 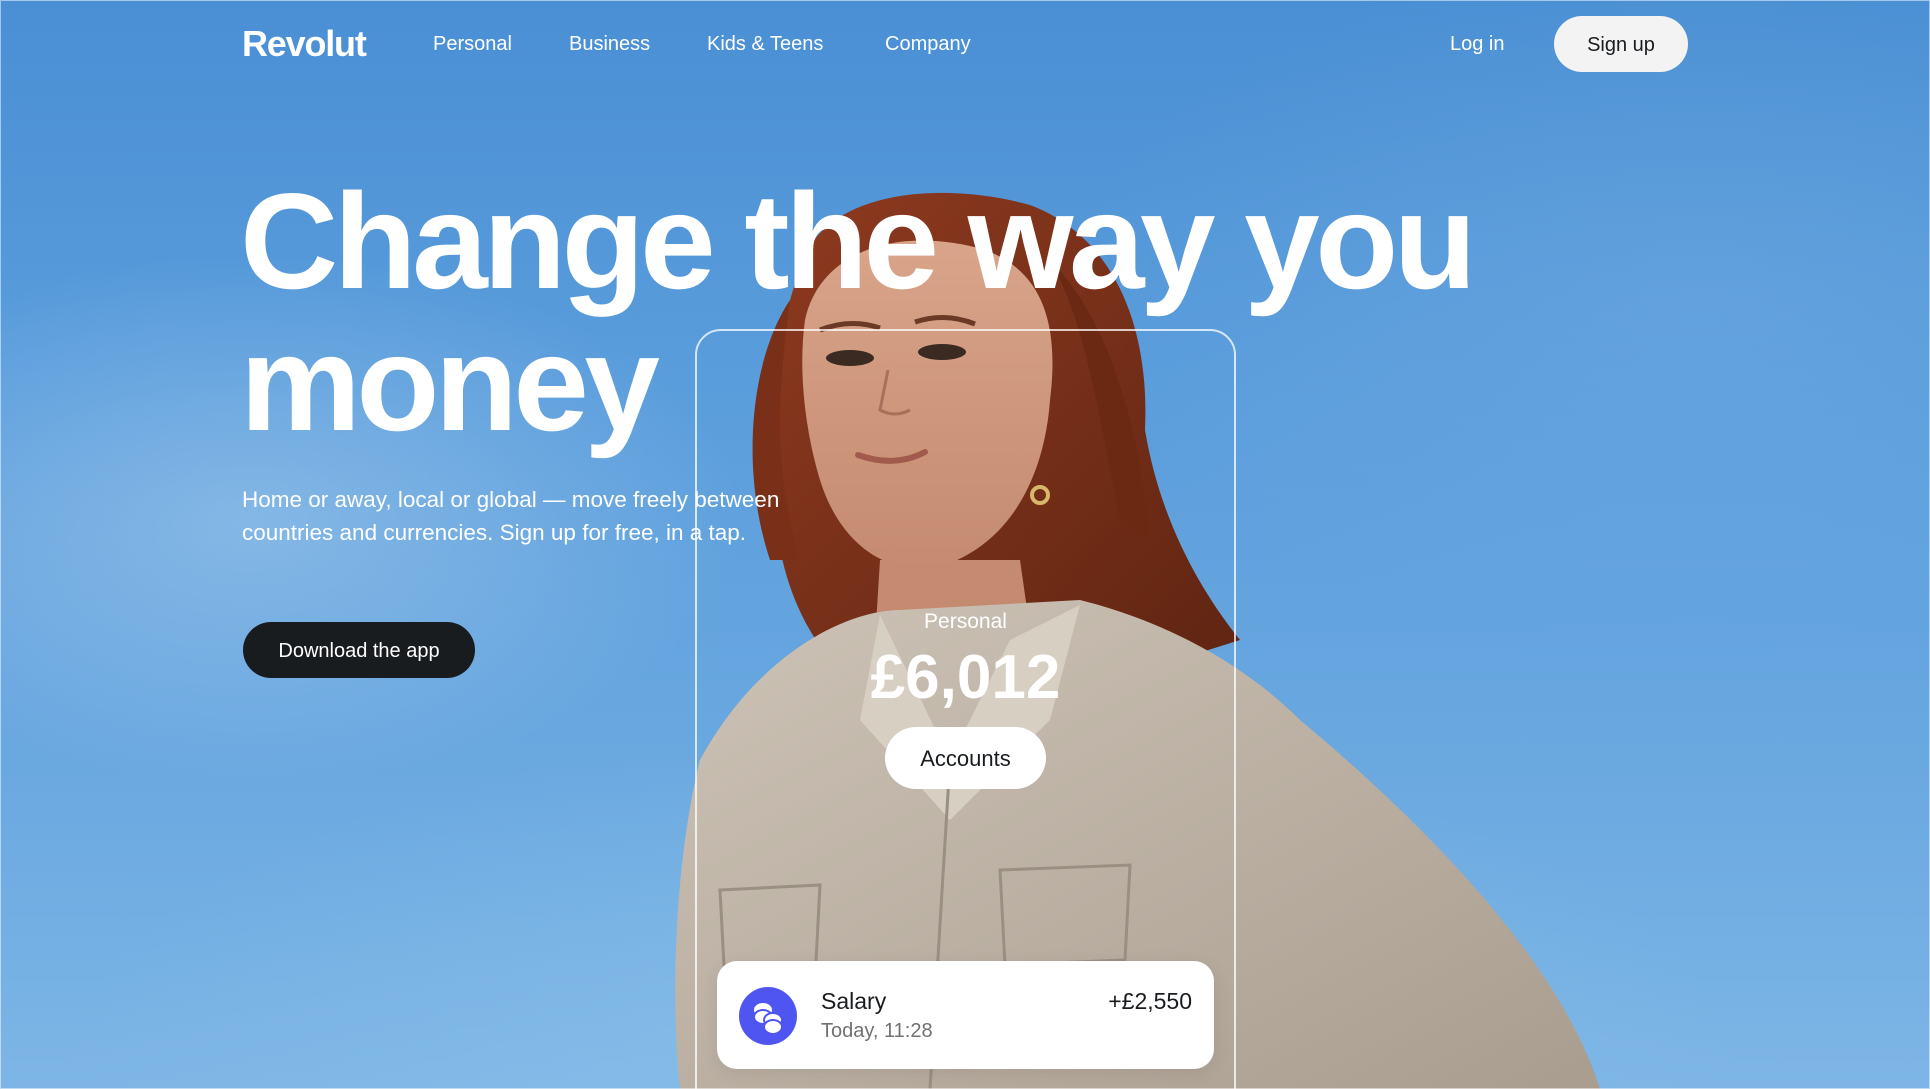 What do you see at coordinates (928, 44) in the screenshot?
I see `nav-item-company: Company` at bounding box center [928, 44].